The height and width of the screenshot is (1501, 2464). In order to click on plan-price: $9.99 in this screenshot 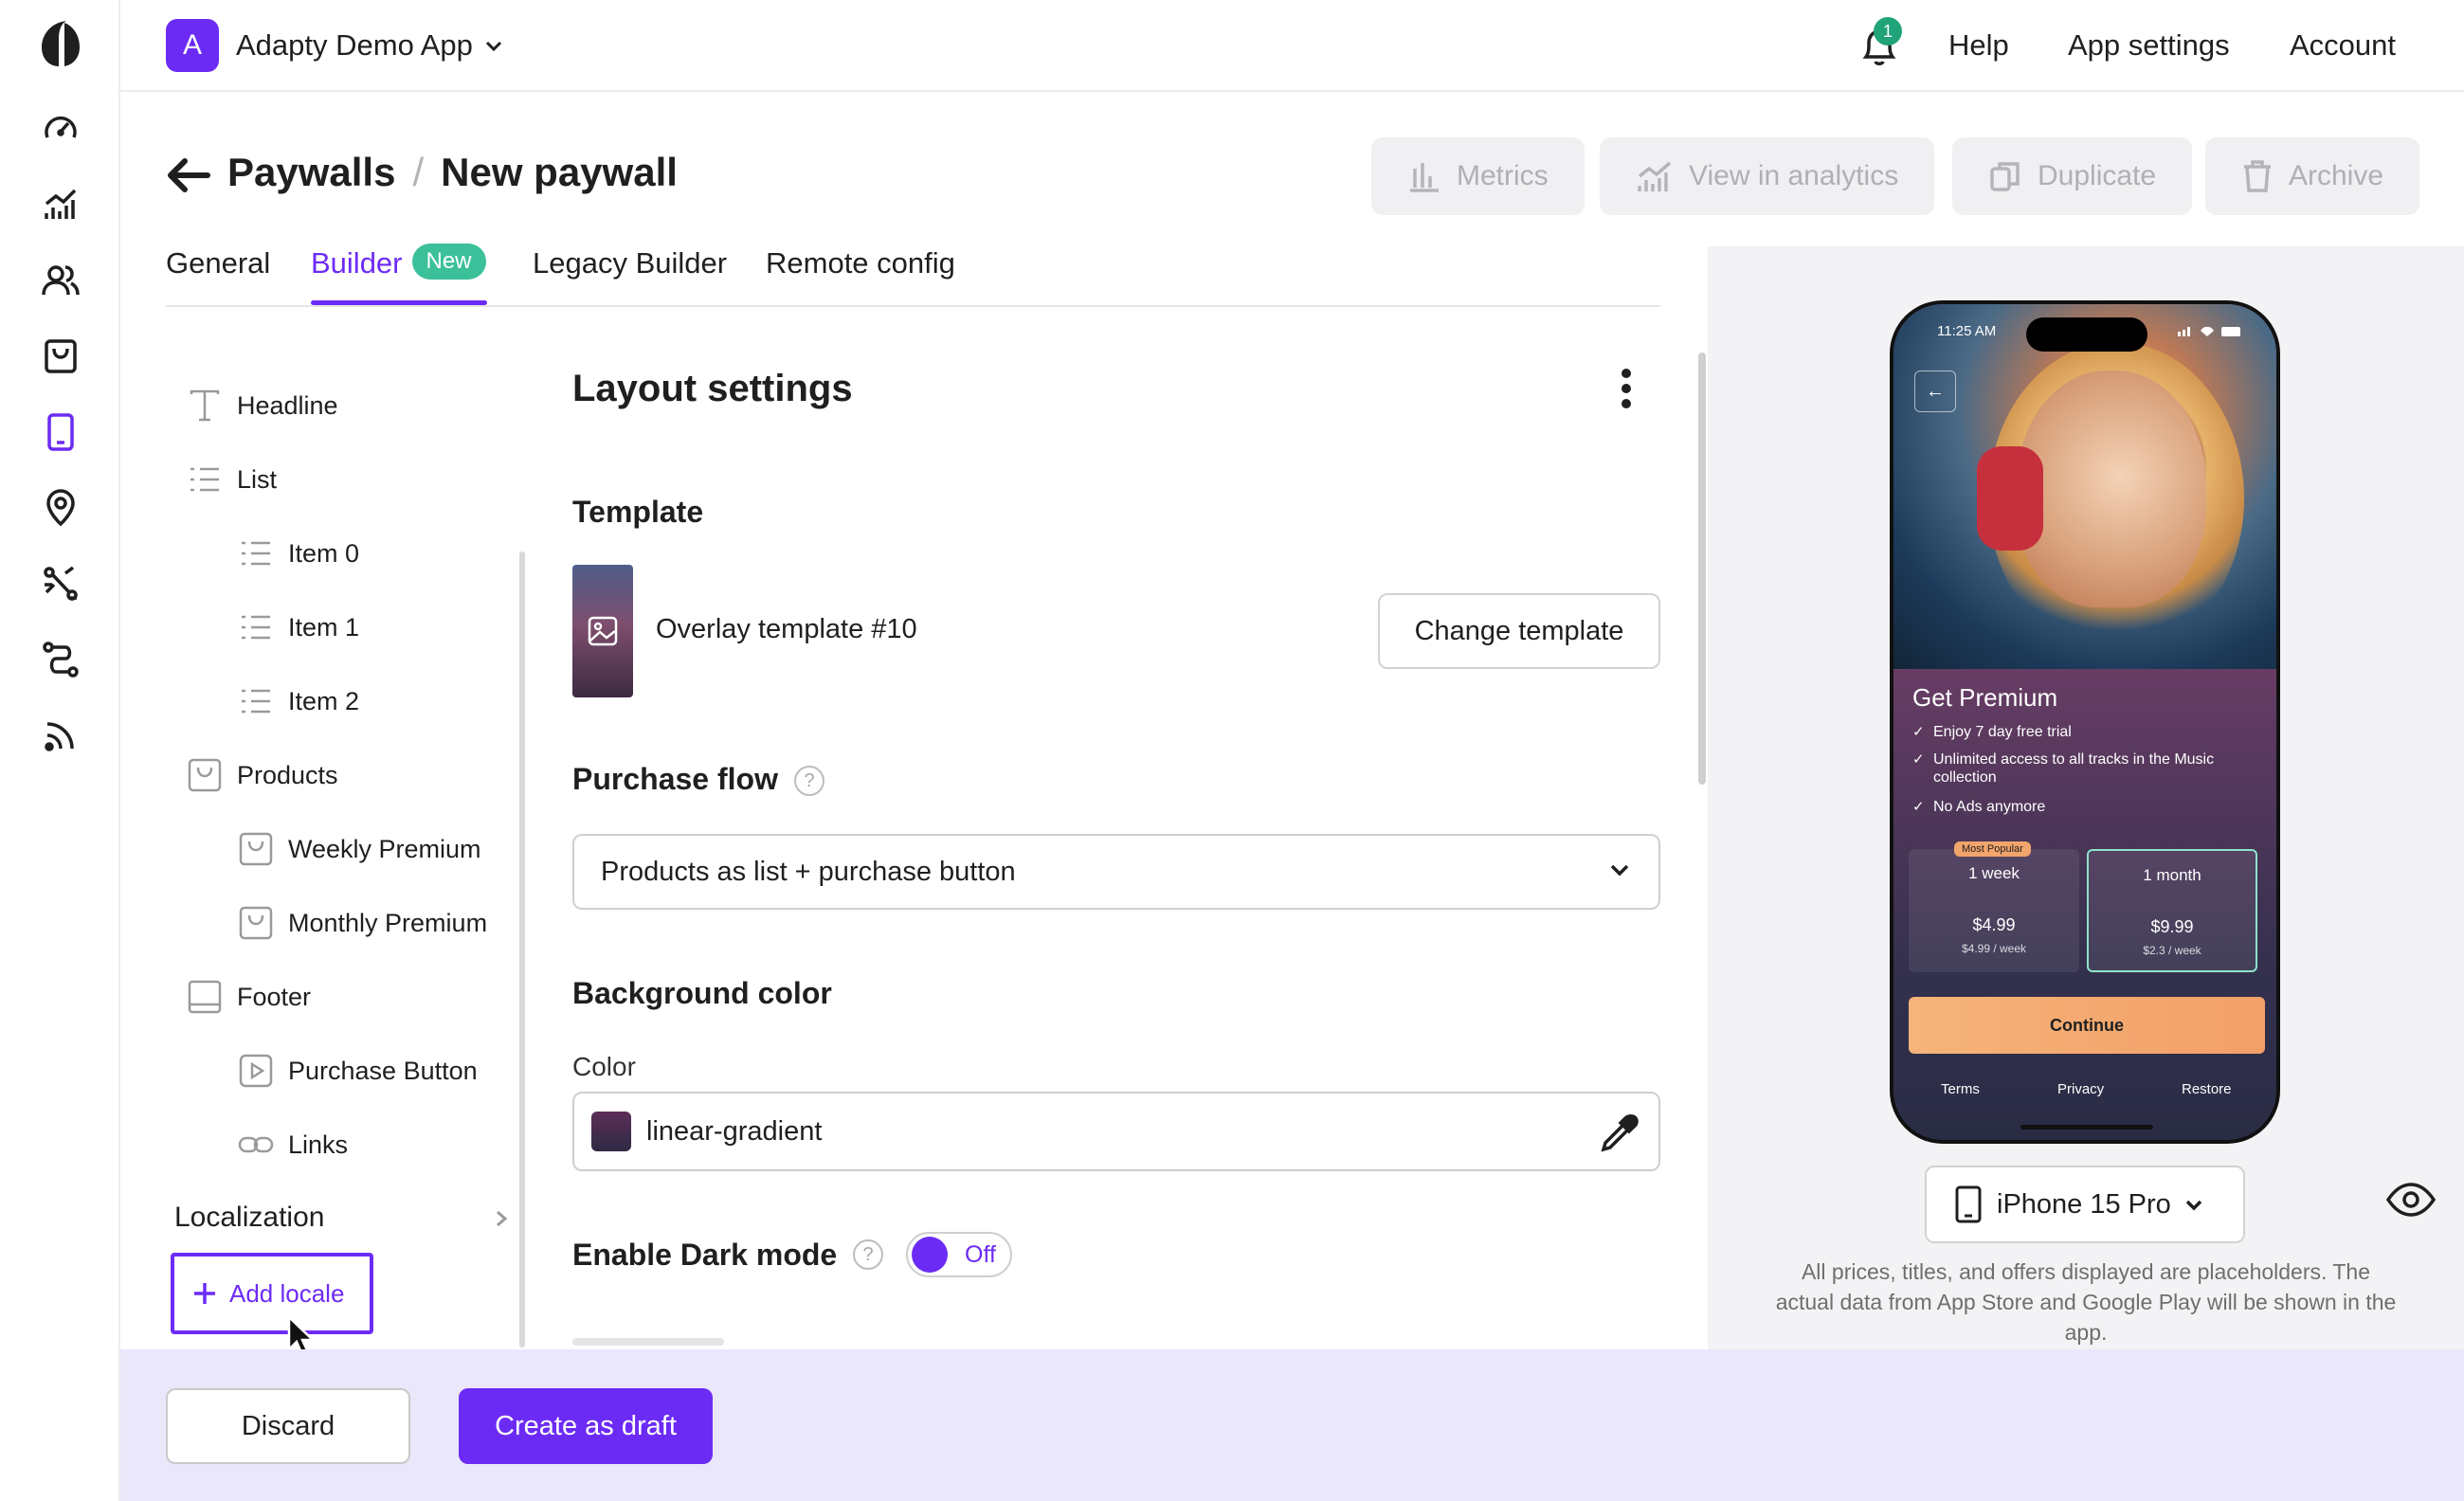, I will do `click(2172, 927)`.